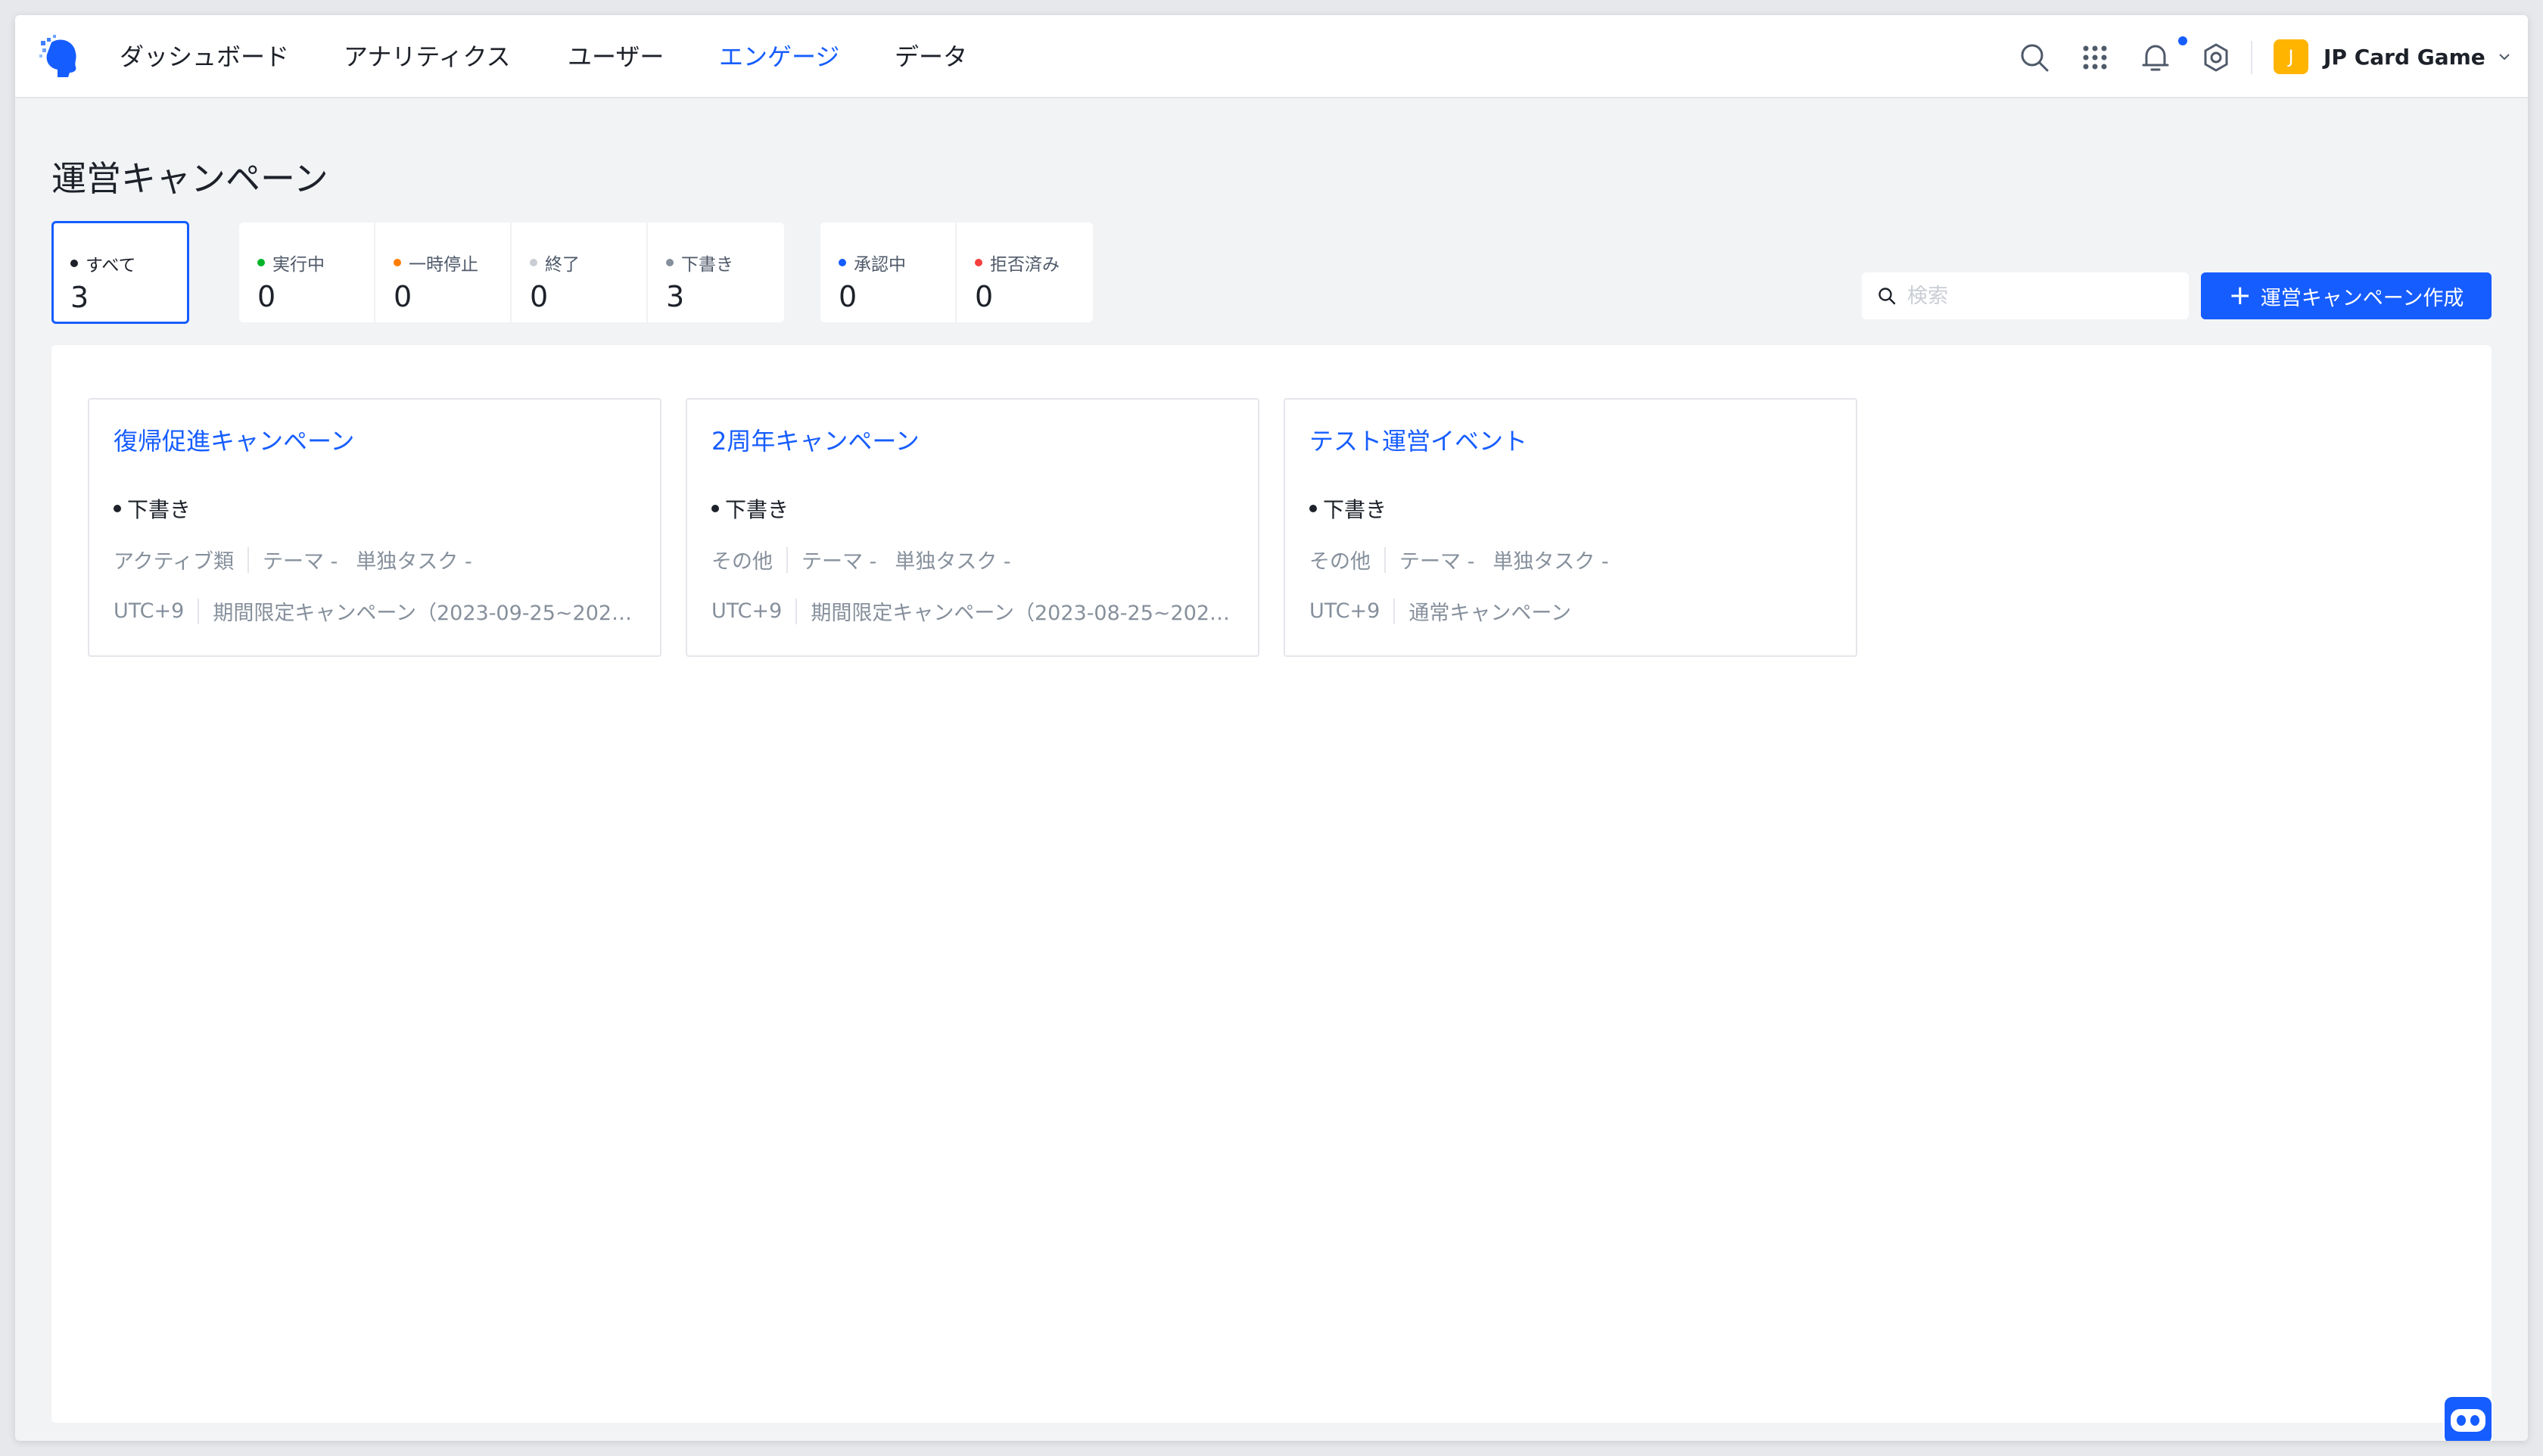 This screenshot has height=1456, width=2543. Describe the element at coordinates (204, 57) in the screenshot. I see `nav-item-dashboard: ダッシュボード` at that location.